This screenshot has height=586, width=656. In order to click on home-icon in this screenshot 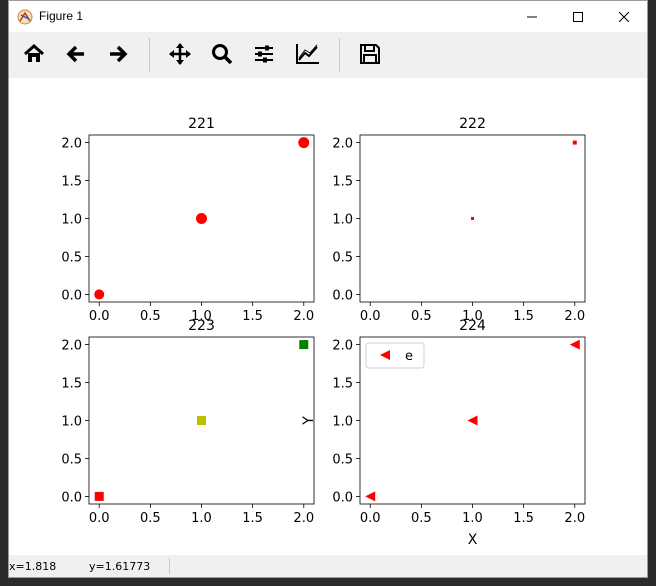, I will do `click(34, 52)`.